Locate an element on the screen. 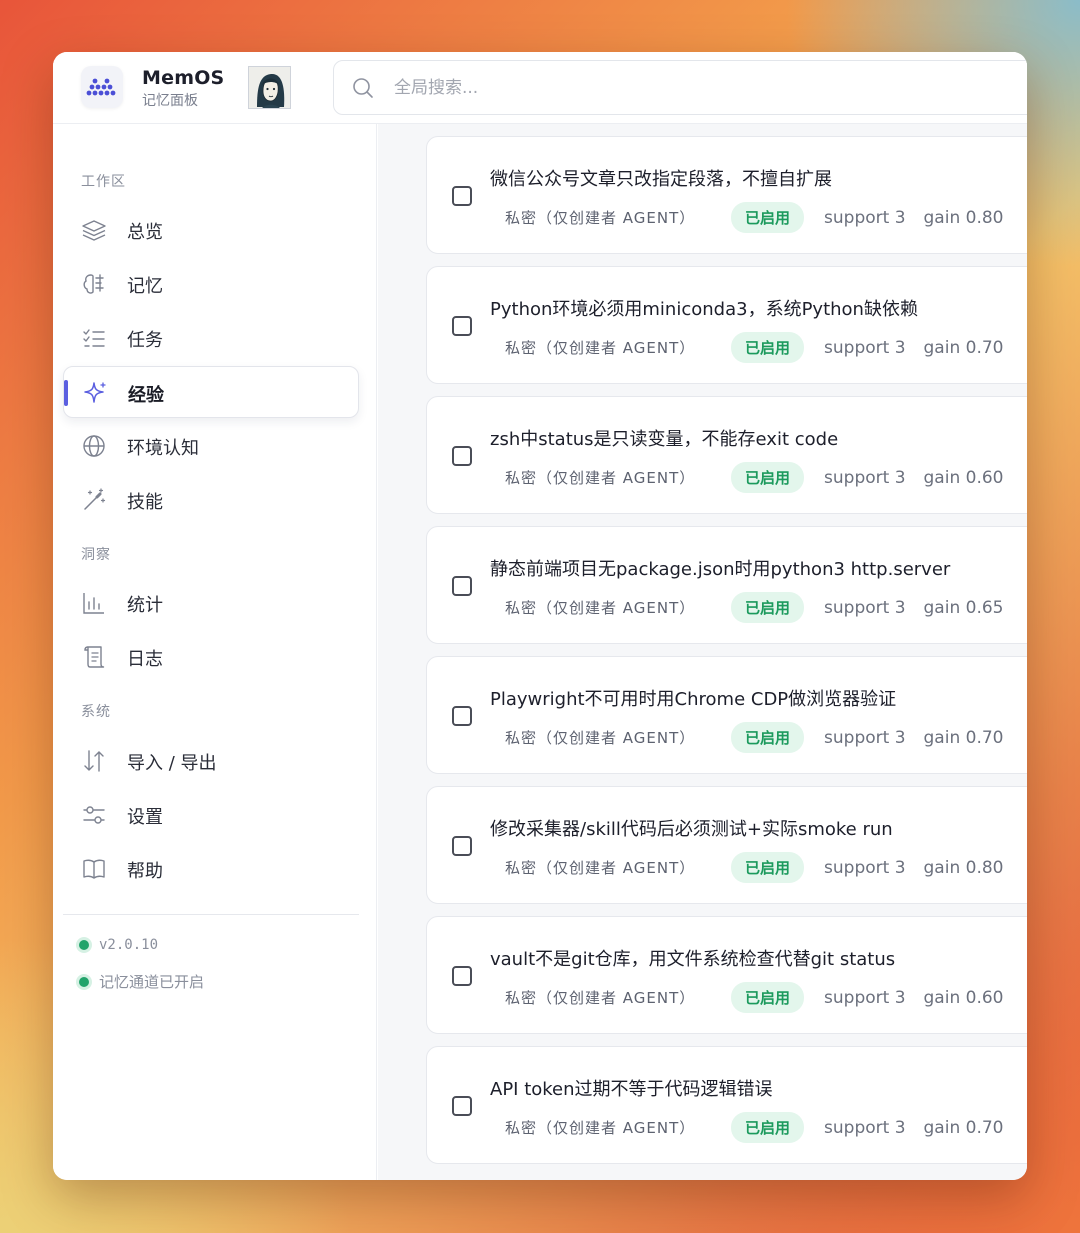 This screenshot has height=1233, width=1080. experience-meta: 私密（仅创建者 AGENT） 已启用 support 3 gain 0.80 is located at coordinates (754, 217).